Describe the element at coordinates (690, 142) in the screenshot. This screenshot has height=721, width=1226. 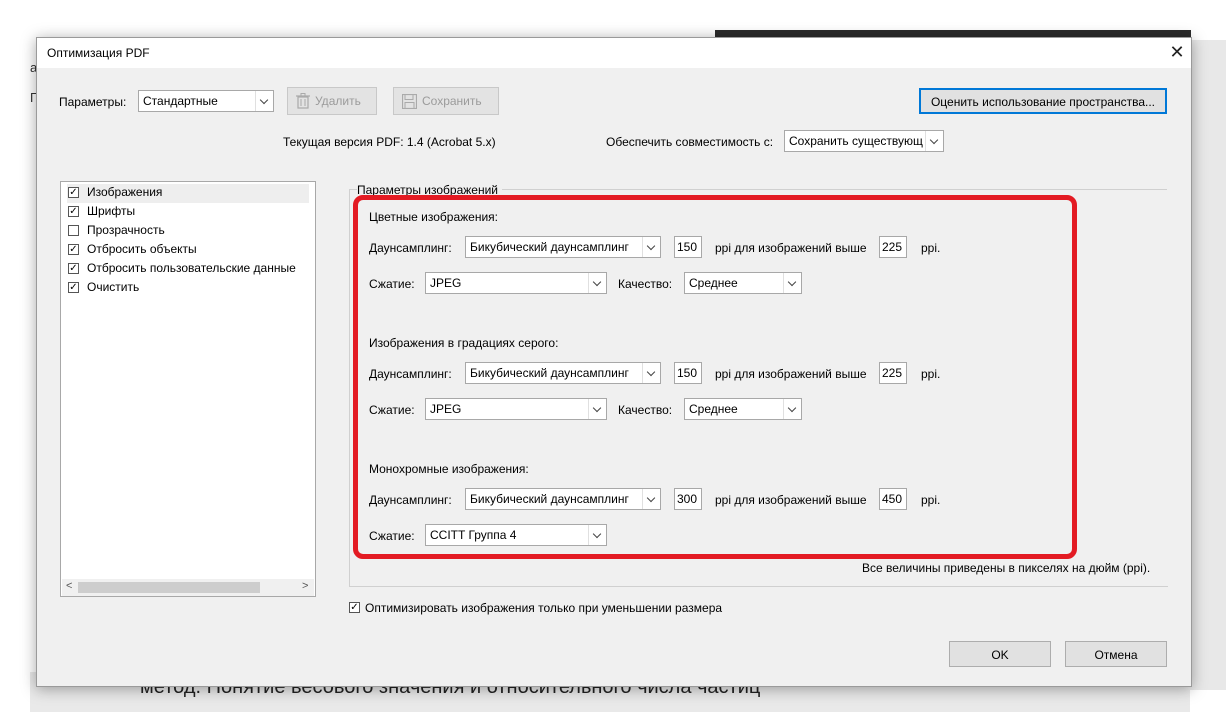
I see `compat-label: Обеспечить совместимость с:` at that location.